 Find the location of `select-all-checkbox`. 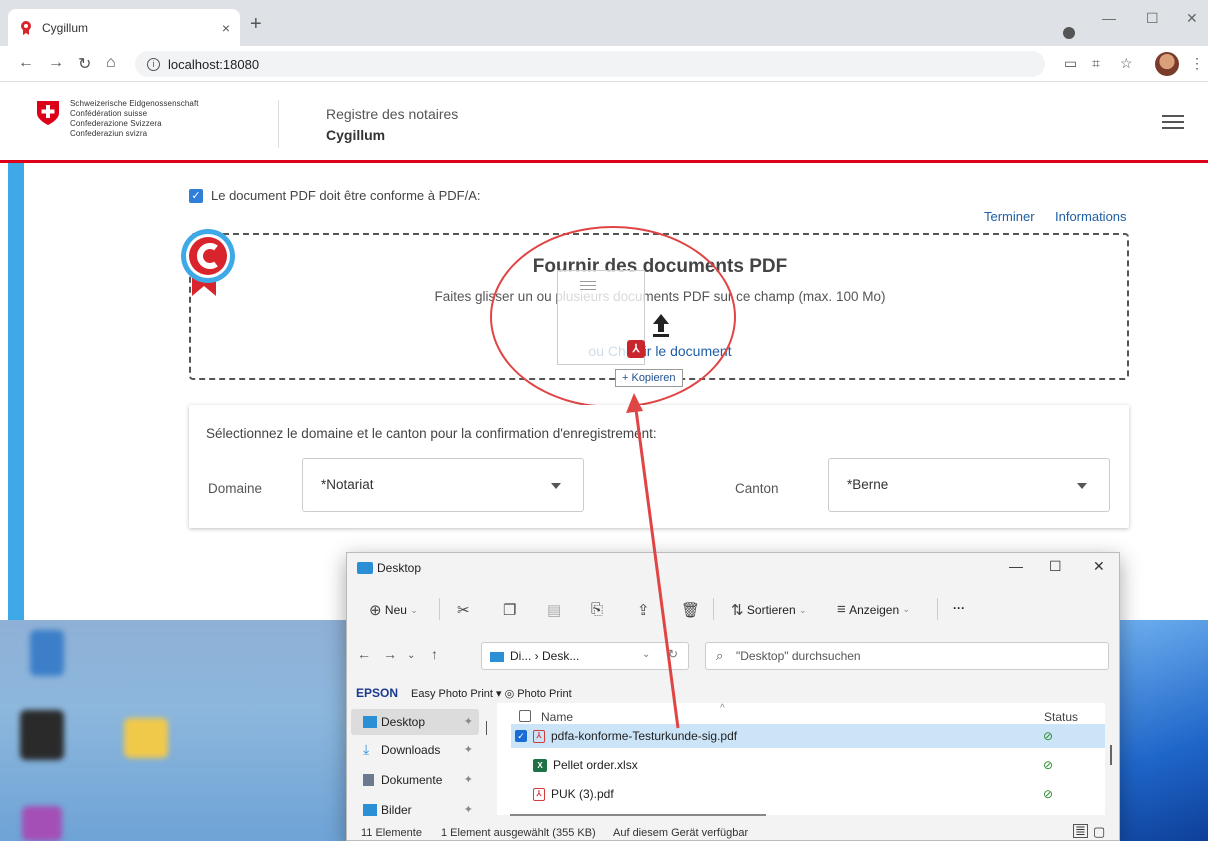

select-all-checkbox is located at coordinates (525, 717).